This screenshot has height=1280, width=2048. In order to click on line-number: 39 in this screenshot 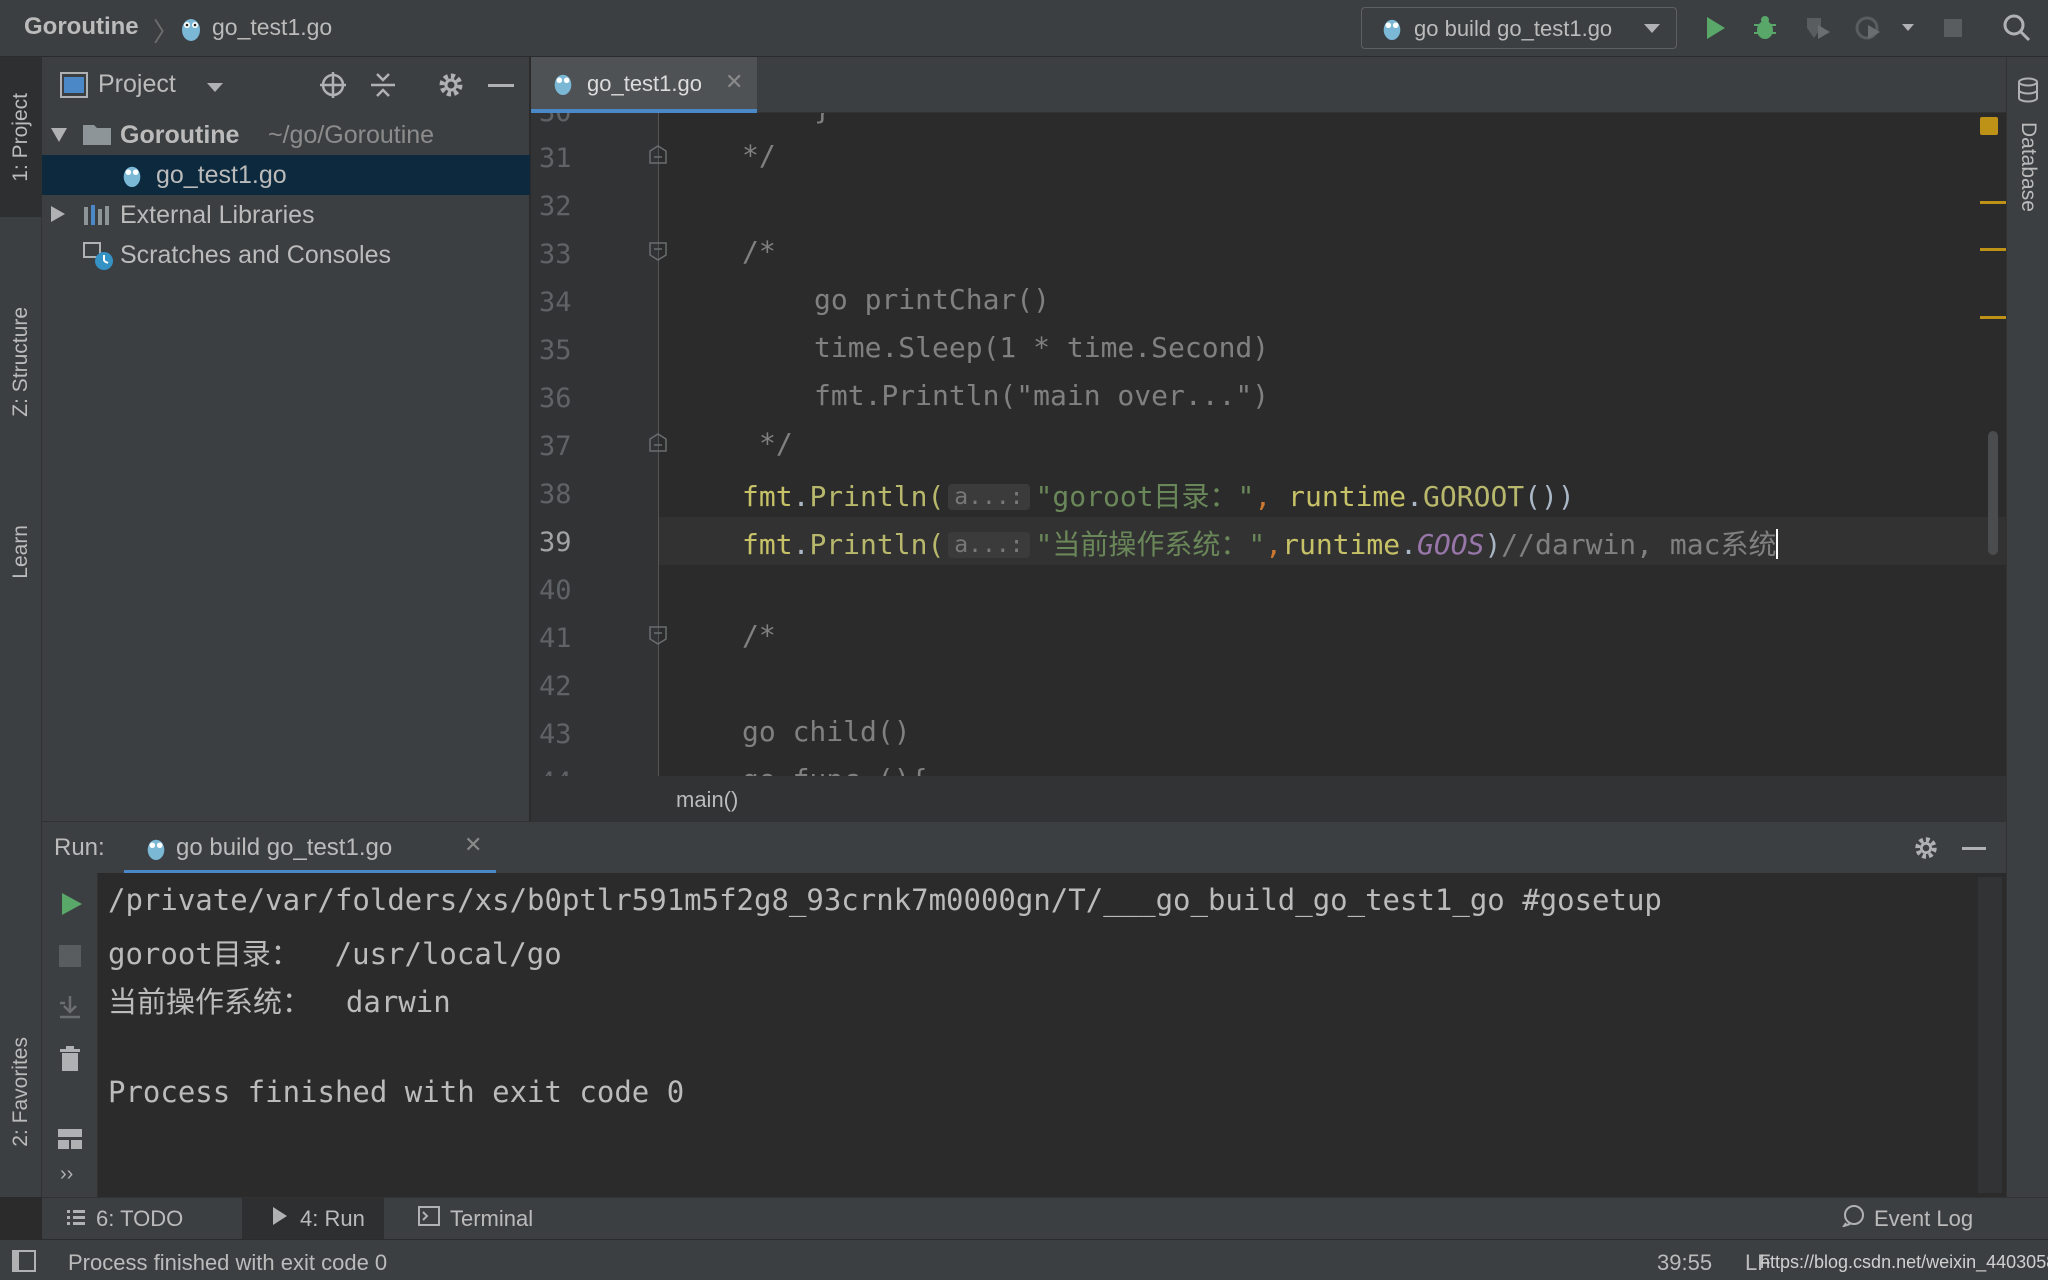, I will do `click(555, 542)`.